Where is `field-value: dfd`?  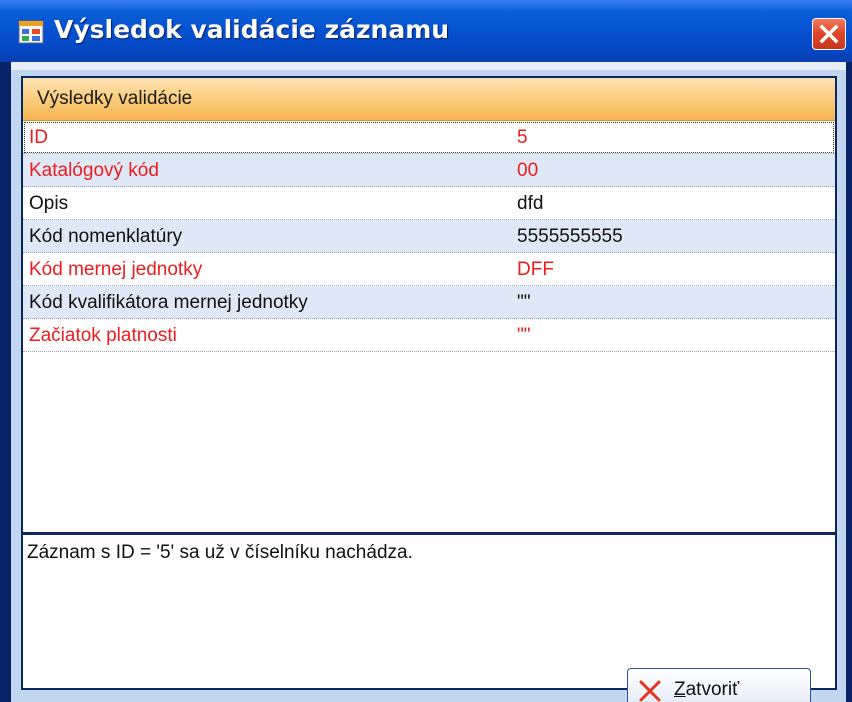
field-value: dfd is located at coordinates (530, 203).